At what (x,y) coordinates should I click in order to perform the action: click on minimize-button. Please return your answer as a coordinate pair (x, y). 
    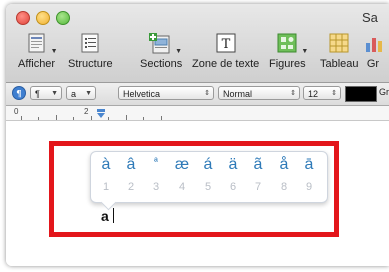
    Looking at the image, I should click on (43, 18).